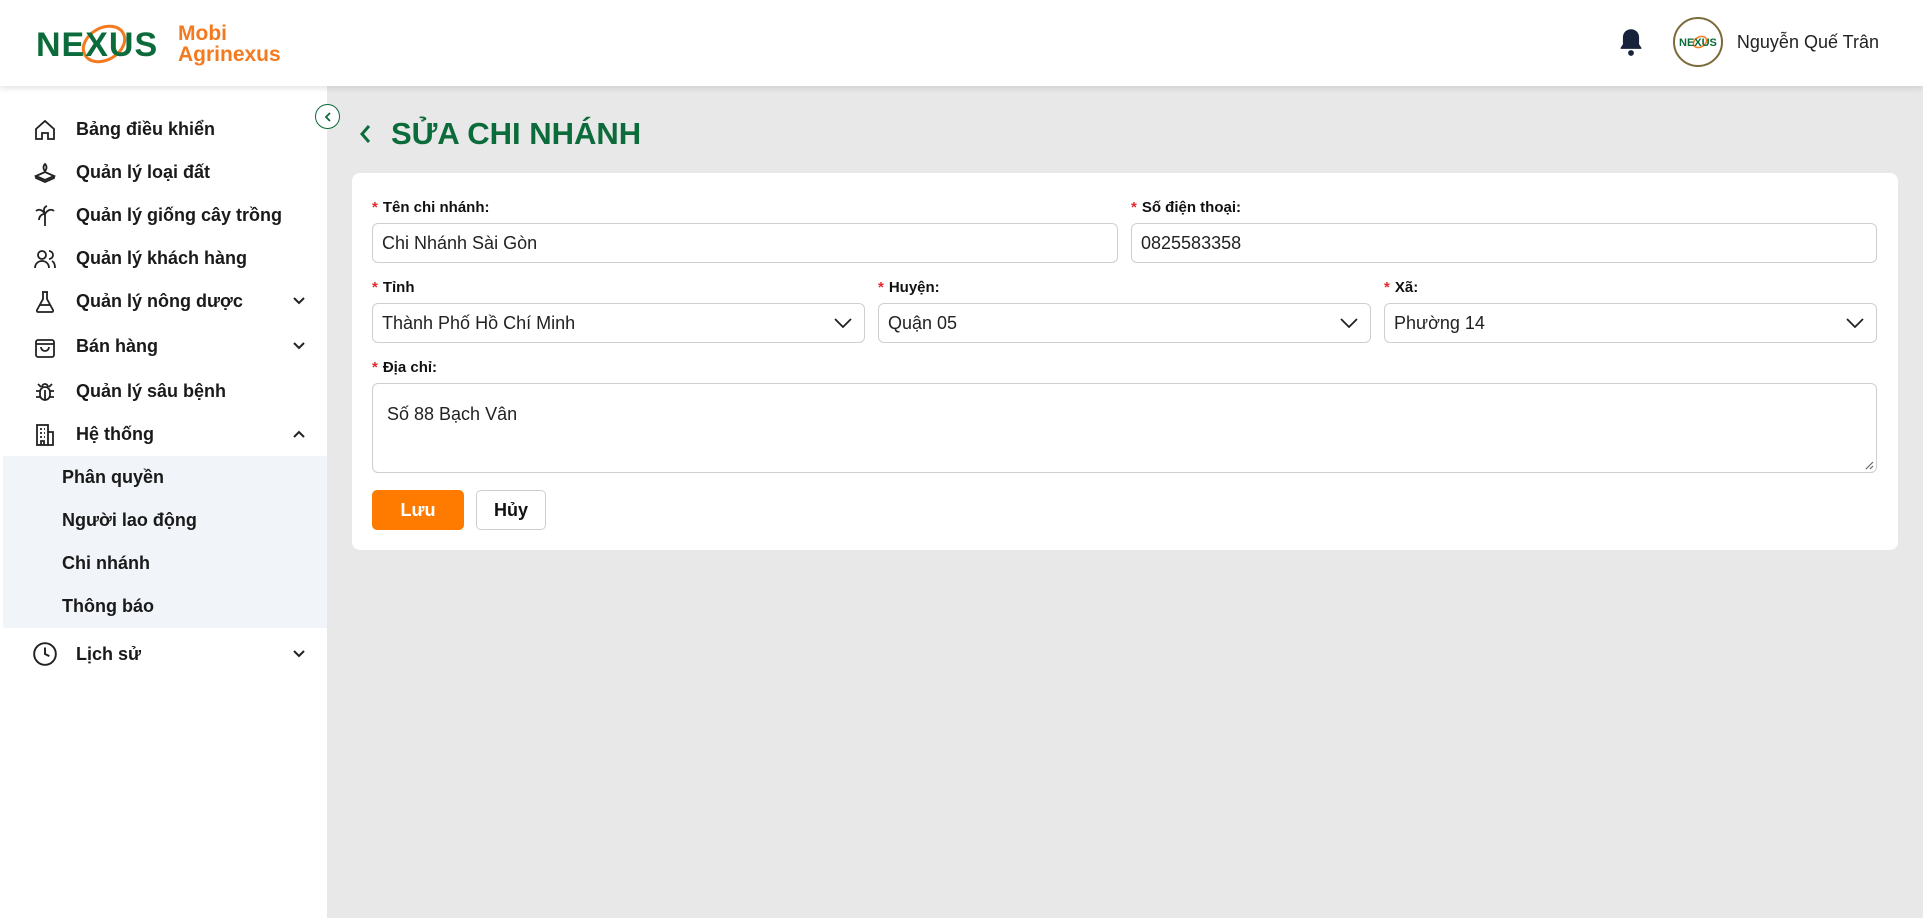  I want to click on ward-select: Phường 14, so click(1630, 323).